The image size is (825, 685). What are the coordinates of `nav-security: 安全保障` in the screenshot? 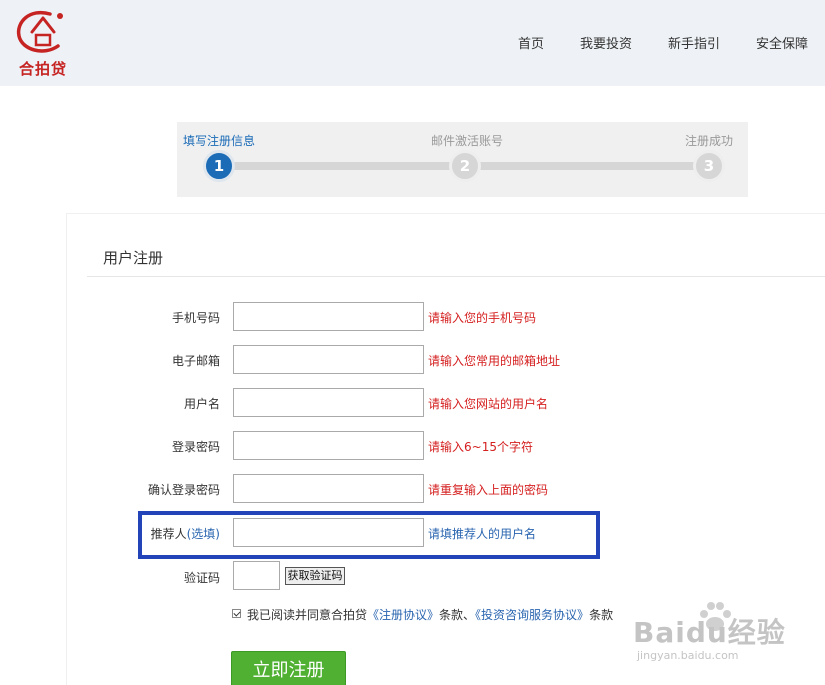 It's located at (782, 42).